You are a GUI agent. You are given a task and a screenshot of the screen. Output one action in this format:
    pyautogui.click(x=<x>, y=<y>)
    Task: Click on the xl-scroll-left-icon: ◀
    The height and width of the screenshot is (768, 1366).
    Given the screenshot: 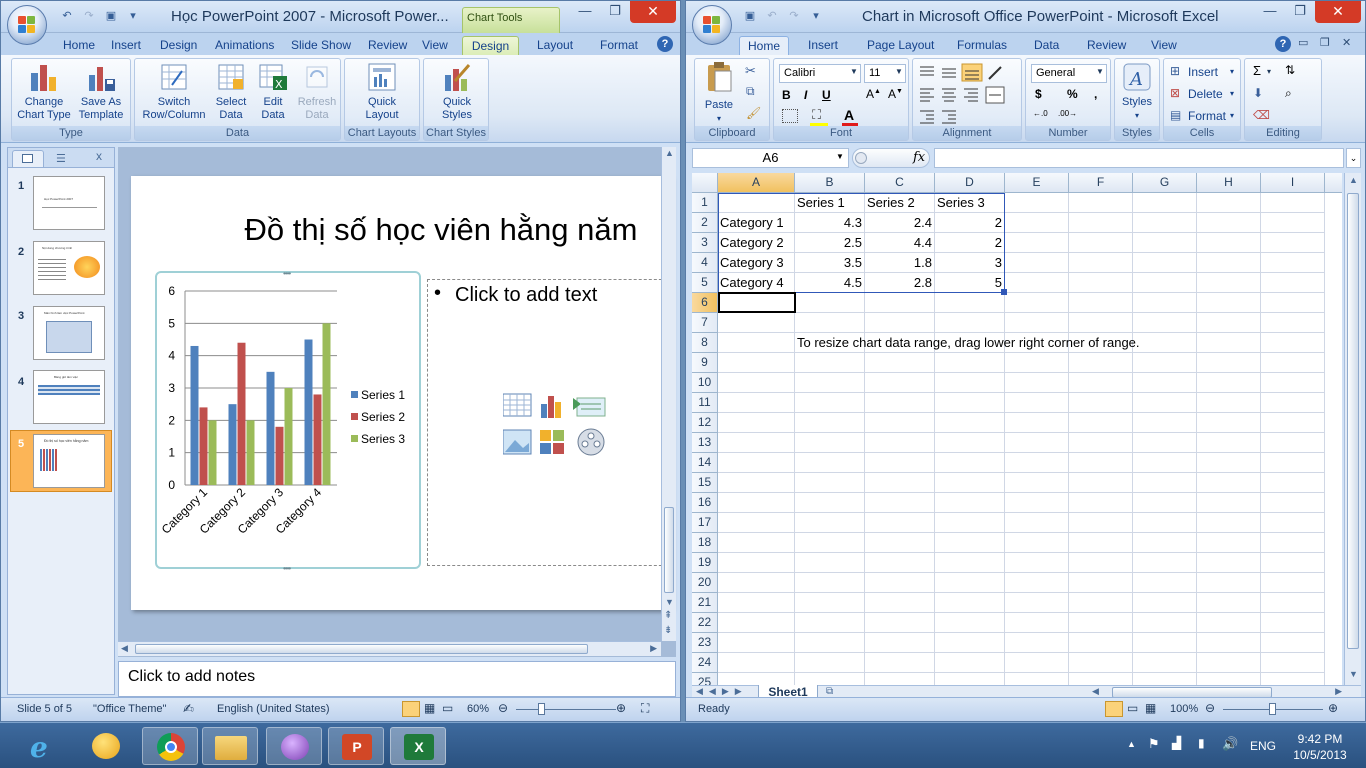 What is the action you would take?
    pyautogui.click(x=1095, y=691)
    